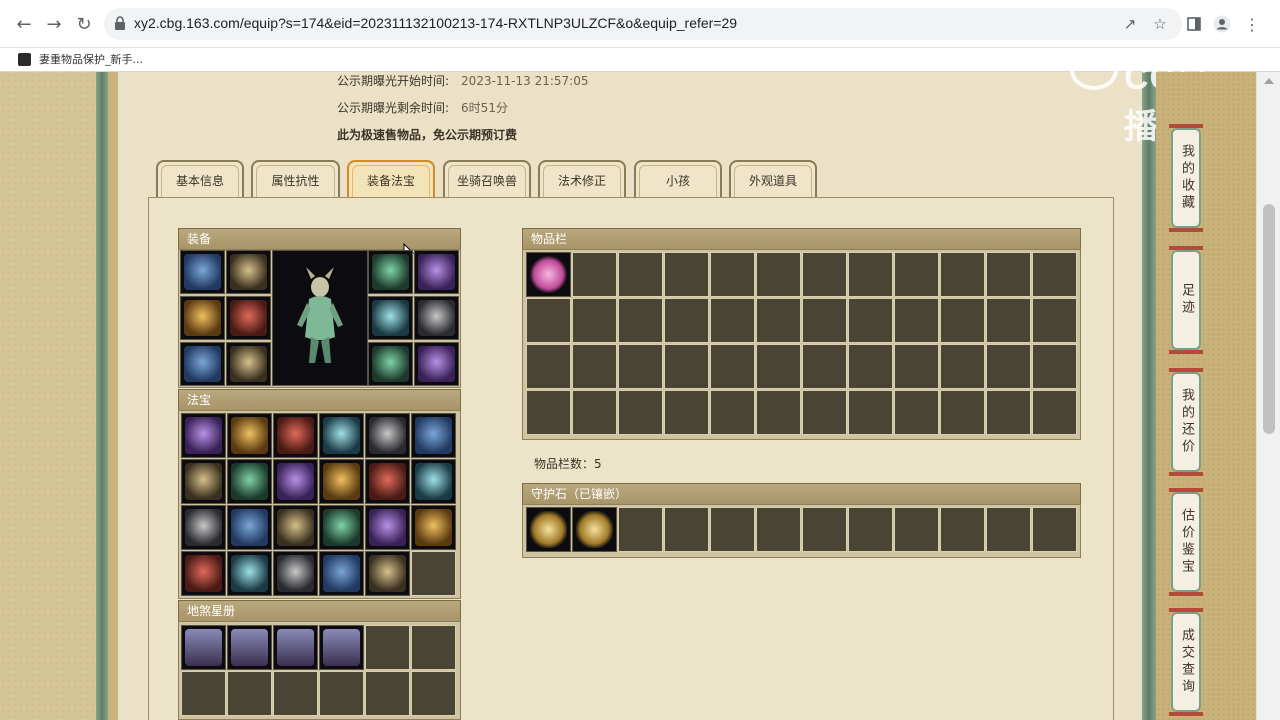 The height and width of the screenshot is (720, 1280). Describe the element at coordinates (1222, 24) in the screenshot. I see `profile-avatar-icon` at that location.